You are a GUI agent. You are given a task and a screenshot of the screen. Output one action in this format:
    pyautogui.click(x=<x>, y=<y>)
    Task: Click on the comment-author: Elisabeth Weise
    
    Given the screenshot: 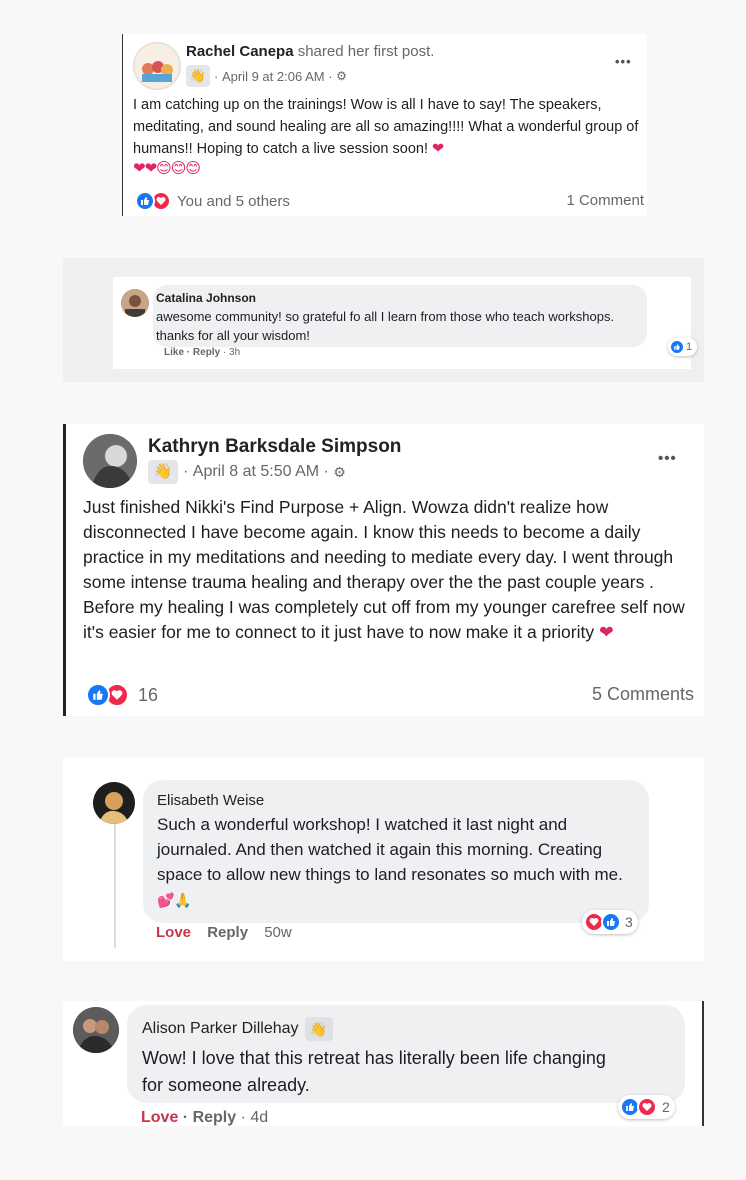 What is the action you would take?
    pyautogui.click(x=210, y=800)
    